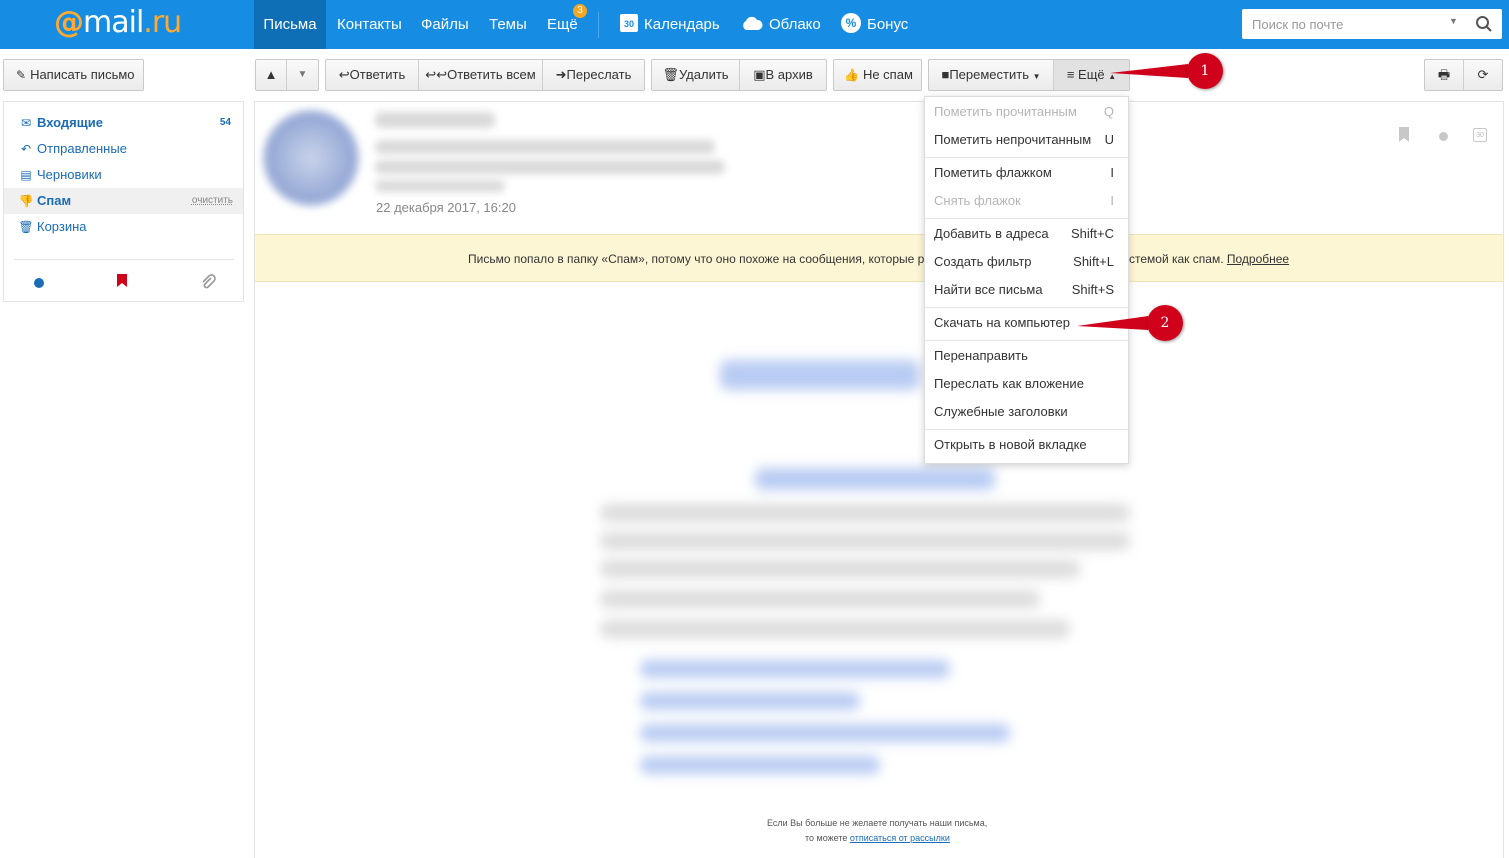 The height and width of the screenshot is (858, 1509). What do you see at coordinates (123, 201) in the screenshot?
I see `folder-spam: 👎 Спам очистить` at bounding box center [123, 201].